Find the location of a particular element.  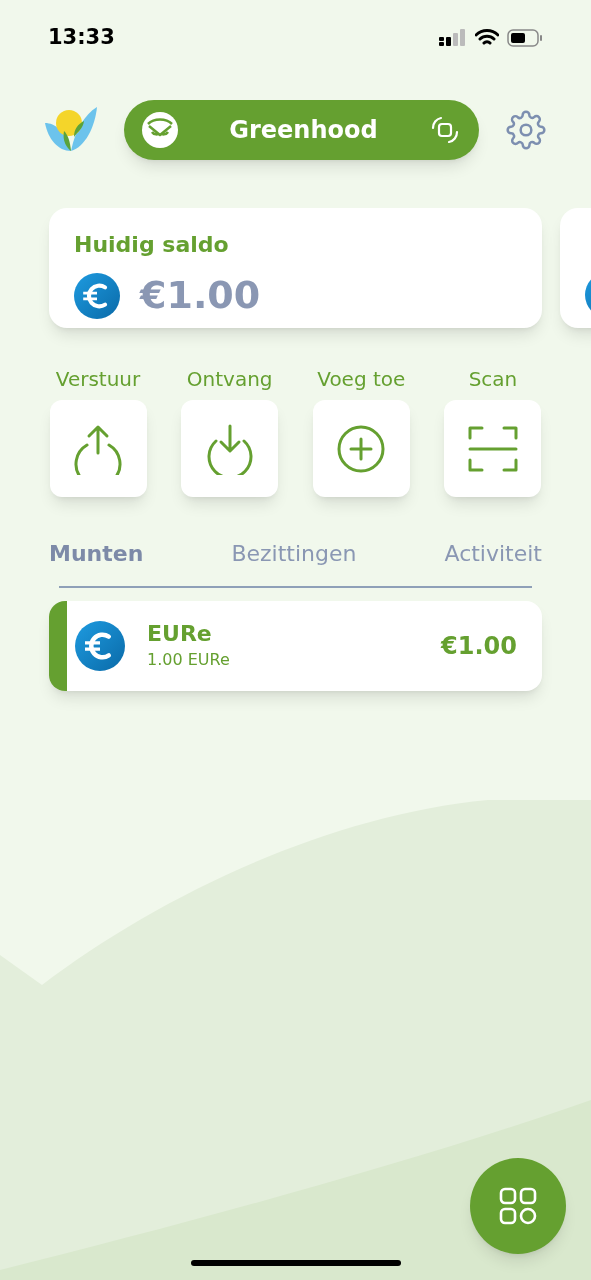

switch-icon is located at coordinates (445, 130).